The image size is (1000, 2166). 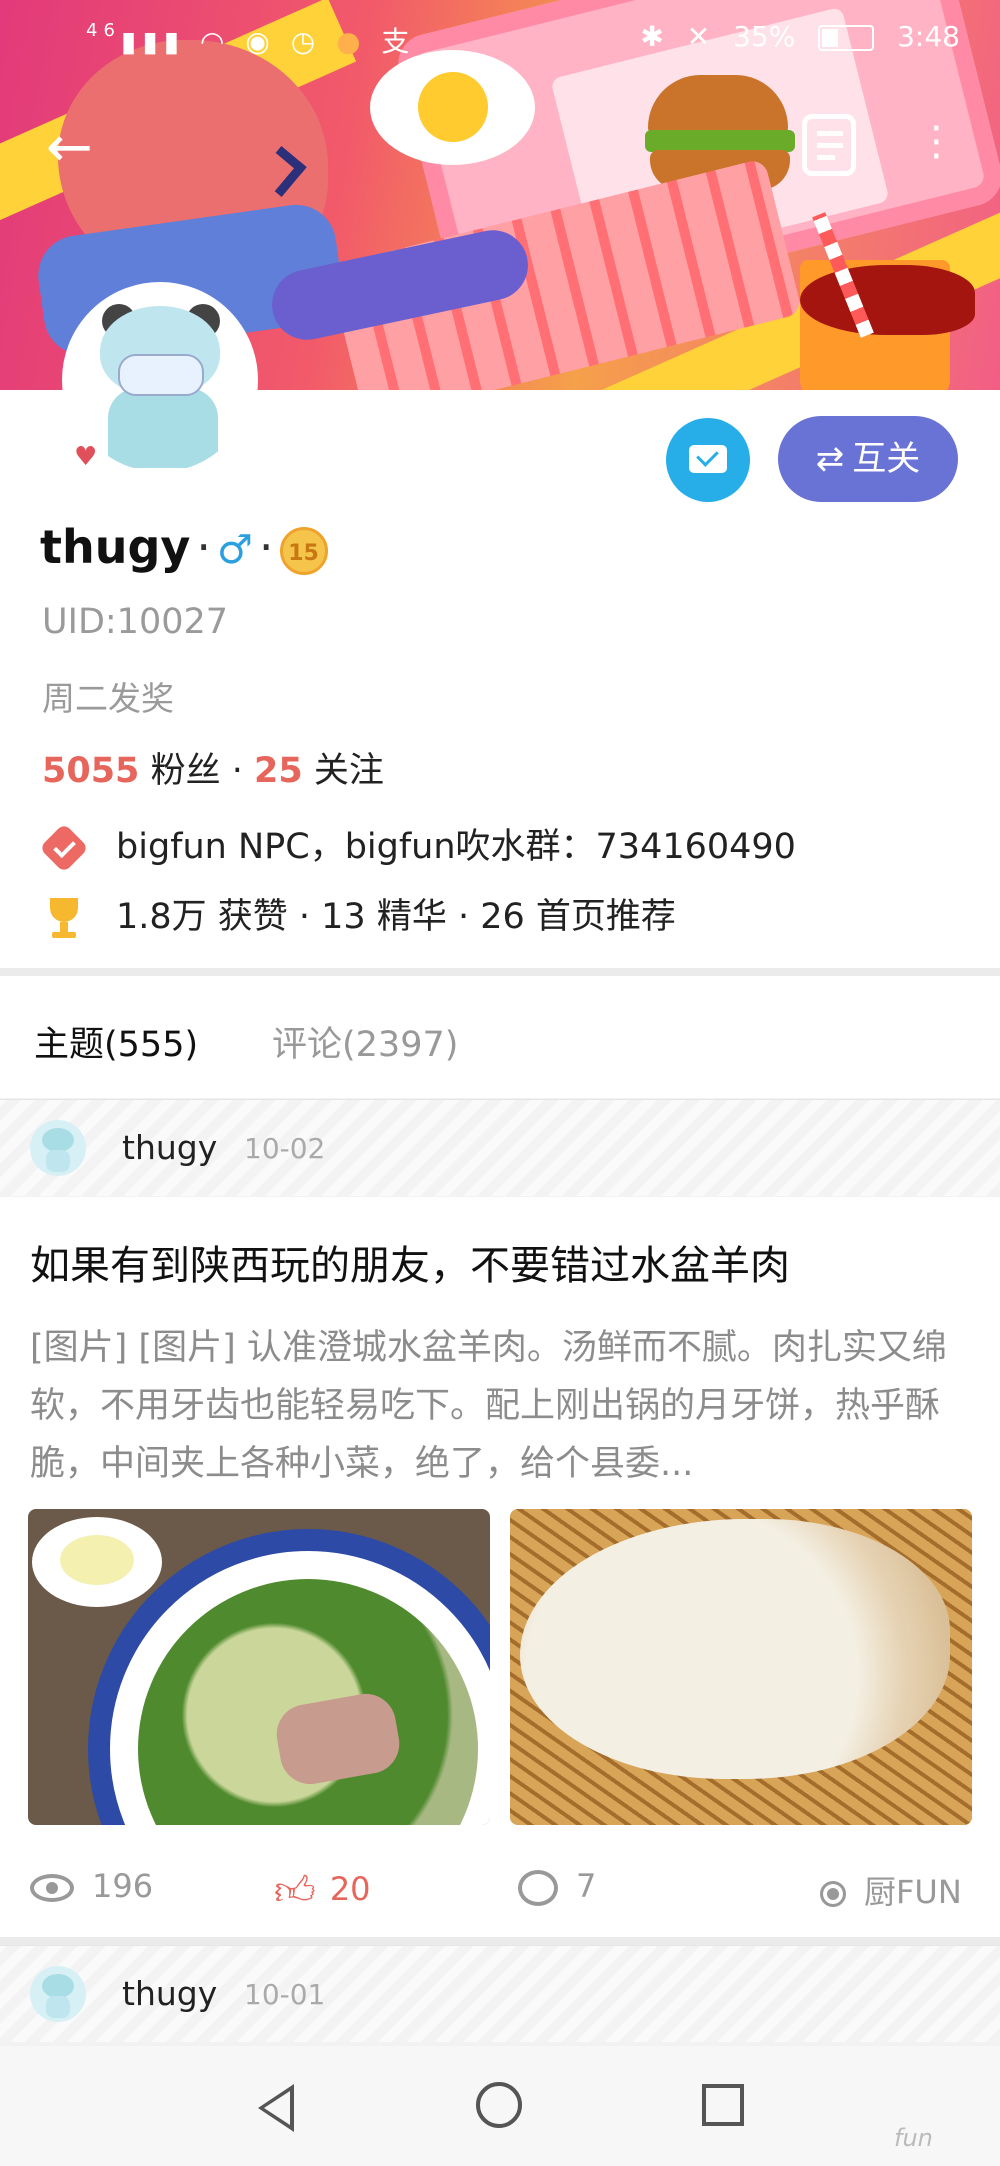 What do you see at coordinates (322, 1891) in the screenshot?
I see `like-button: 👍︎ 20` at bounding box center [322, 1891].